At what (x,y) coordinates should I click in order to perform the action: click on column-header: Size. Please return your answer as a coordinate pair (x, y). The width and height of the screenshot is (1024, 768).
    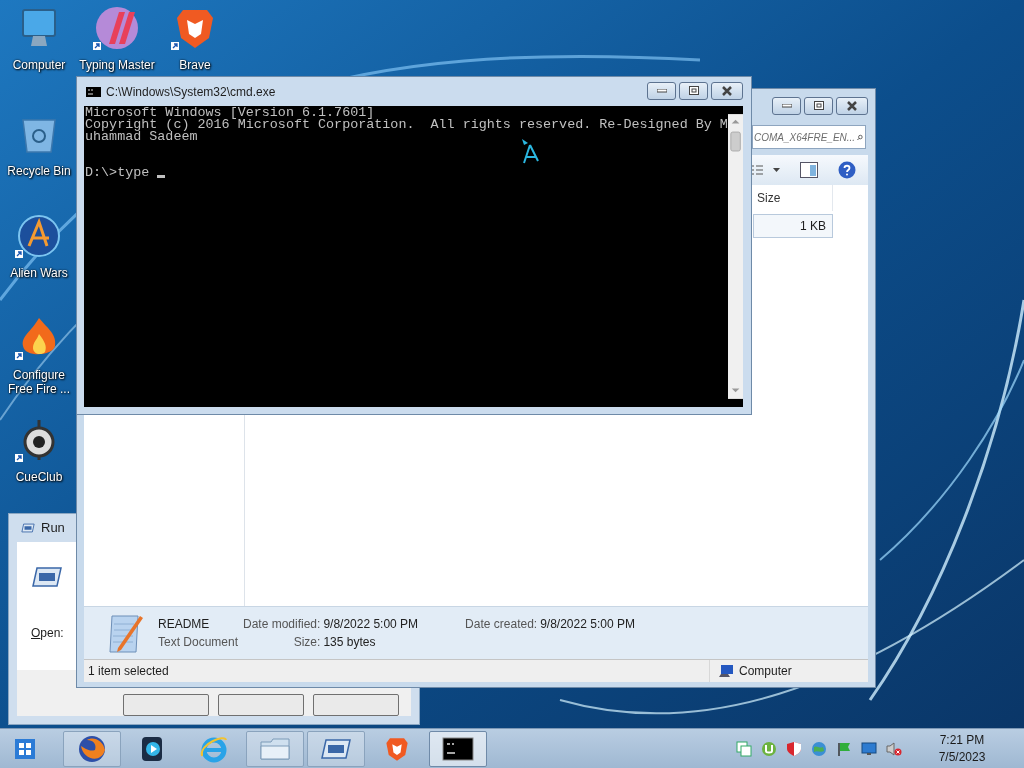
    Looking at the image, I should click on (791, 198).